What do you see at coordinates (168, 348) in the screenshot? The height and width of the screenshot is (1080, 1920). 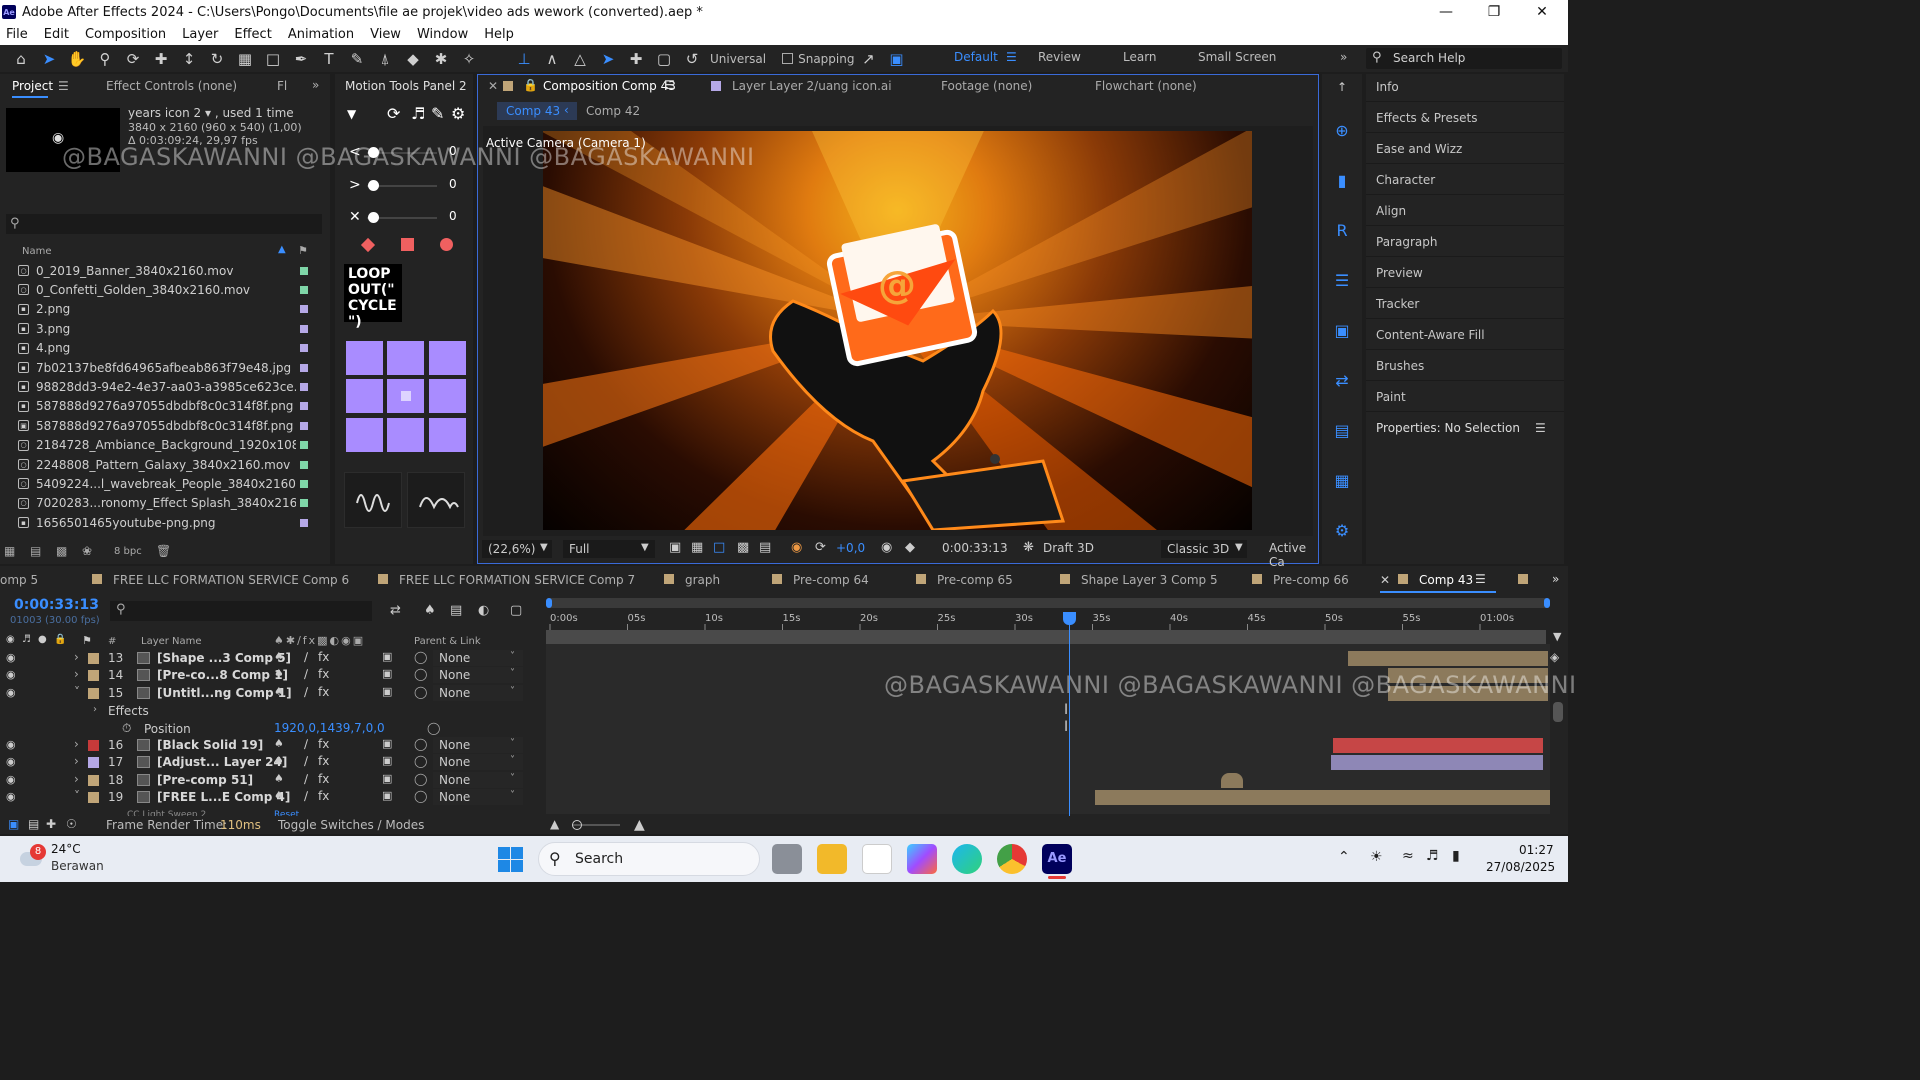 I see `project-item: ▪ 4.png` at bounding box center [168, 348].